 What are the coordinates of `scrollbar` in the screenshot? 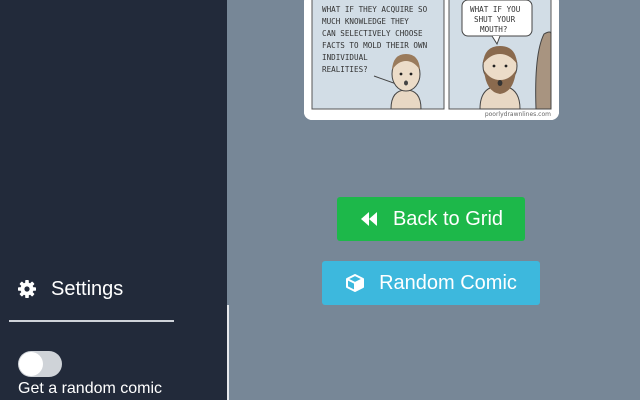 It's located at (228, 352).